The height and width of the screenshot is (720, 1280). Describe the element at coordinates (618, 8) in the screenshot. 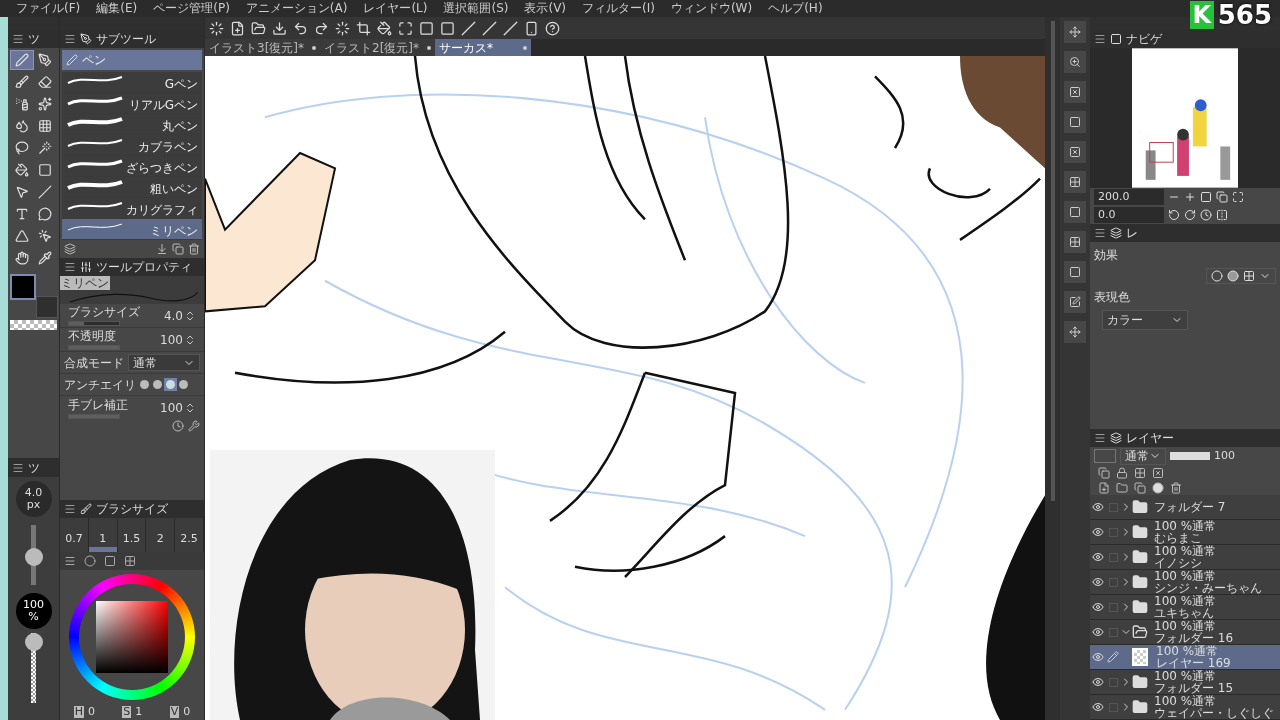

I see `menu-item: フィルター(I)` at that location.